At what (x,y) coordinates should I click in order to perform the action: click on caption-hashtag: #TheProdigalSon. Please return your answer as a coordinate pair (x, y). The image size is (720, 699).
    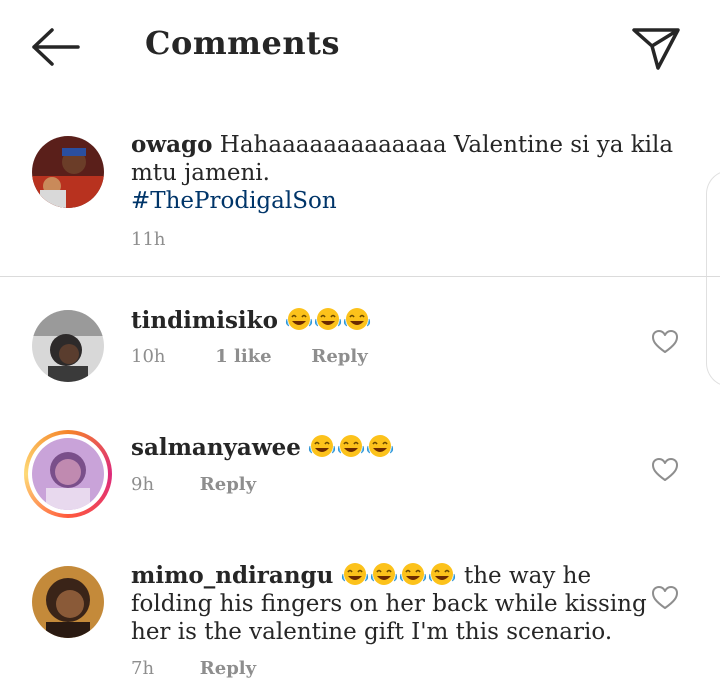
    Looking at the image, I should click on (234, 201).